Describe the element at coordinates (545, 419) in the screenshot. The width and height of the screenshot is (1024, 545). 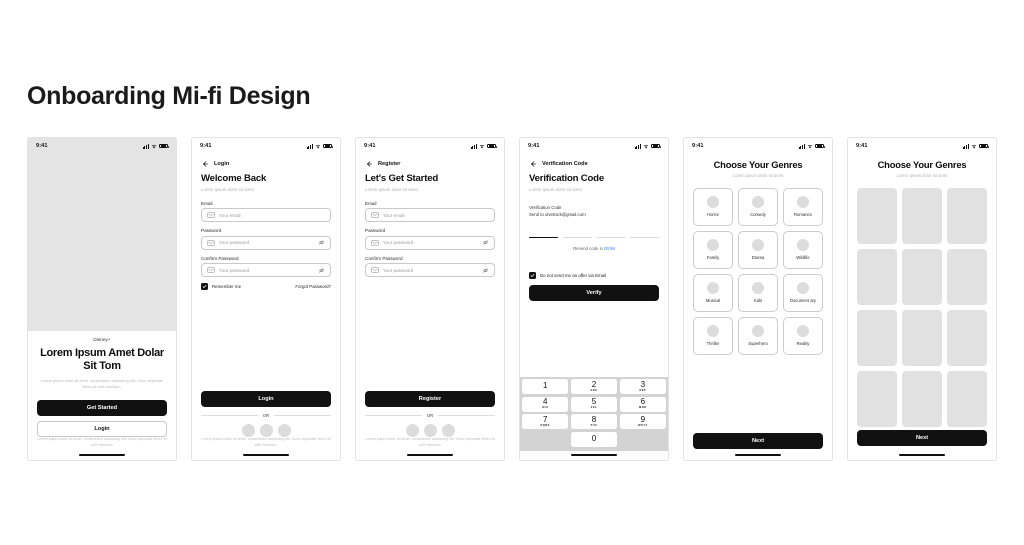
I see `keypad-digit: 7` at that location.